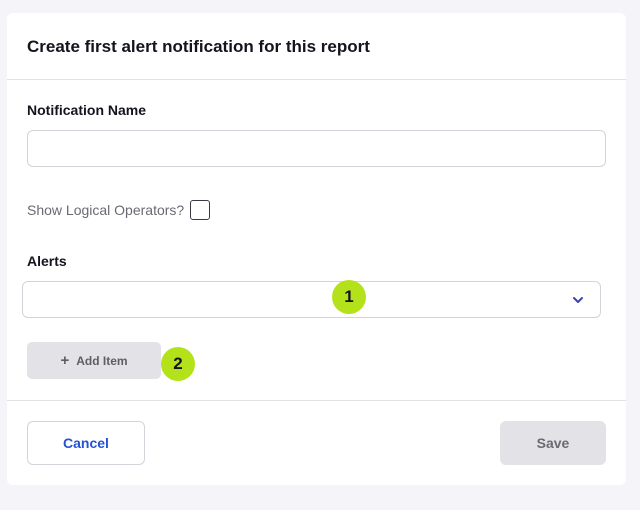 This screenshot has width=640, height=510. What do you see at coordinates (102, 360) in the screenshot?
I see `add-item-label: Add Item` at bounding box center [102, 360].